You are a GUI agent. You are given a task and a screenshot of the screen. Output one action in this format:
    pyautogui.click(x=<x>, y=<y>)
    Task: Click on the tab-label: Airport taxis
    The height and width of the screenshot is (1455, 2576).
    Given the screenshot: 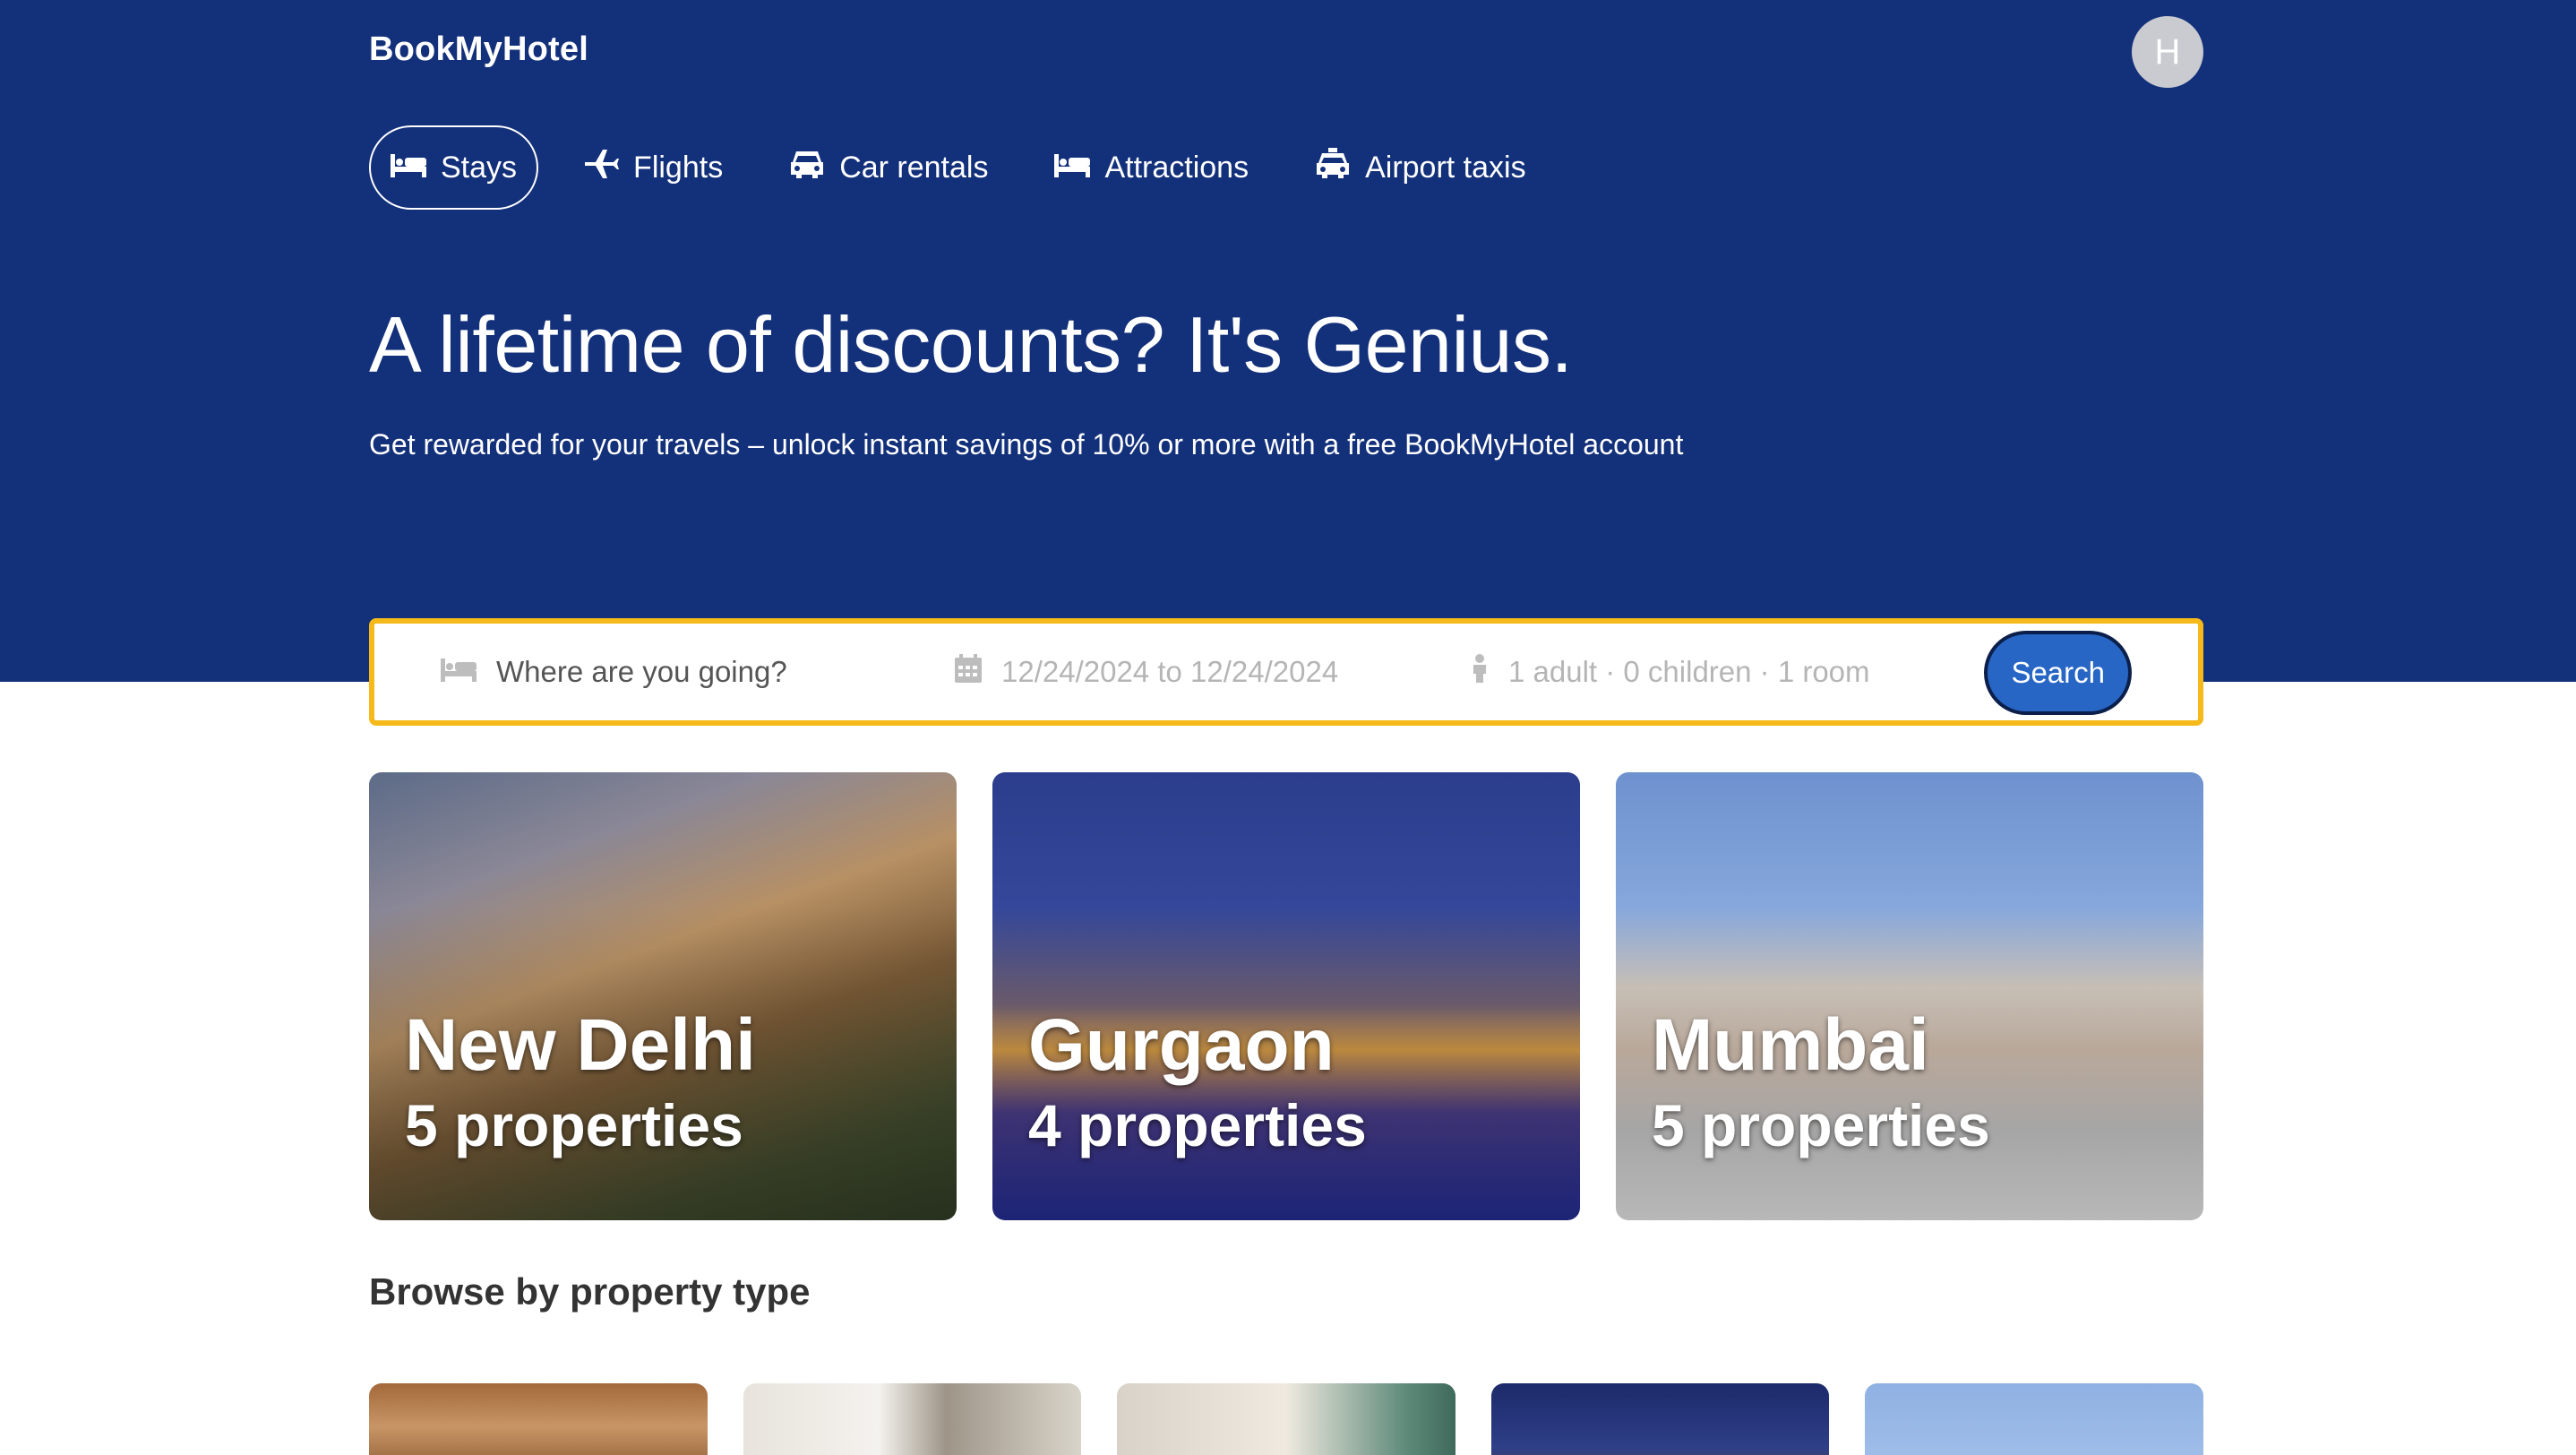 What is the action you would take?
    pyautogui.click(x=1445, y=167)
    